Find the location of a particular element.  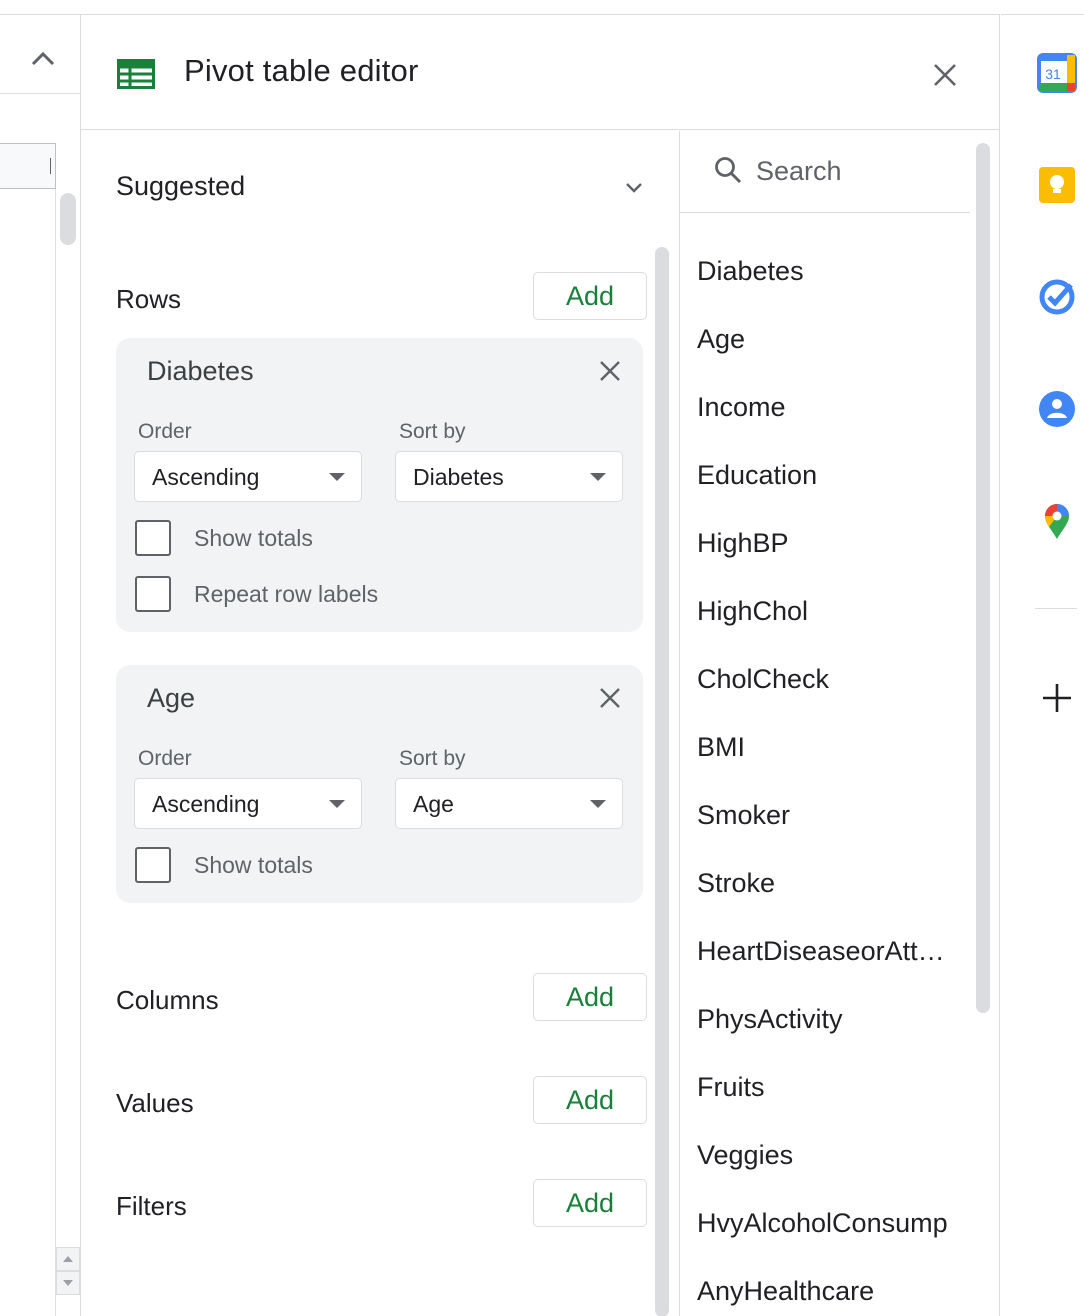

get-addons-button is located at coordinates (1057, 698).